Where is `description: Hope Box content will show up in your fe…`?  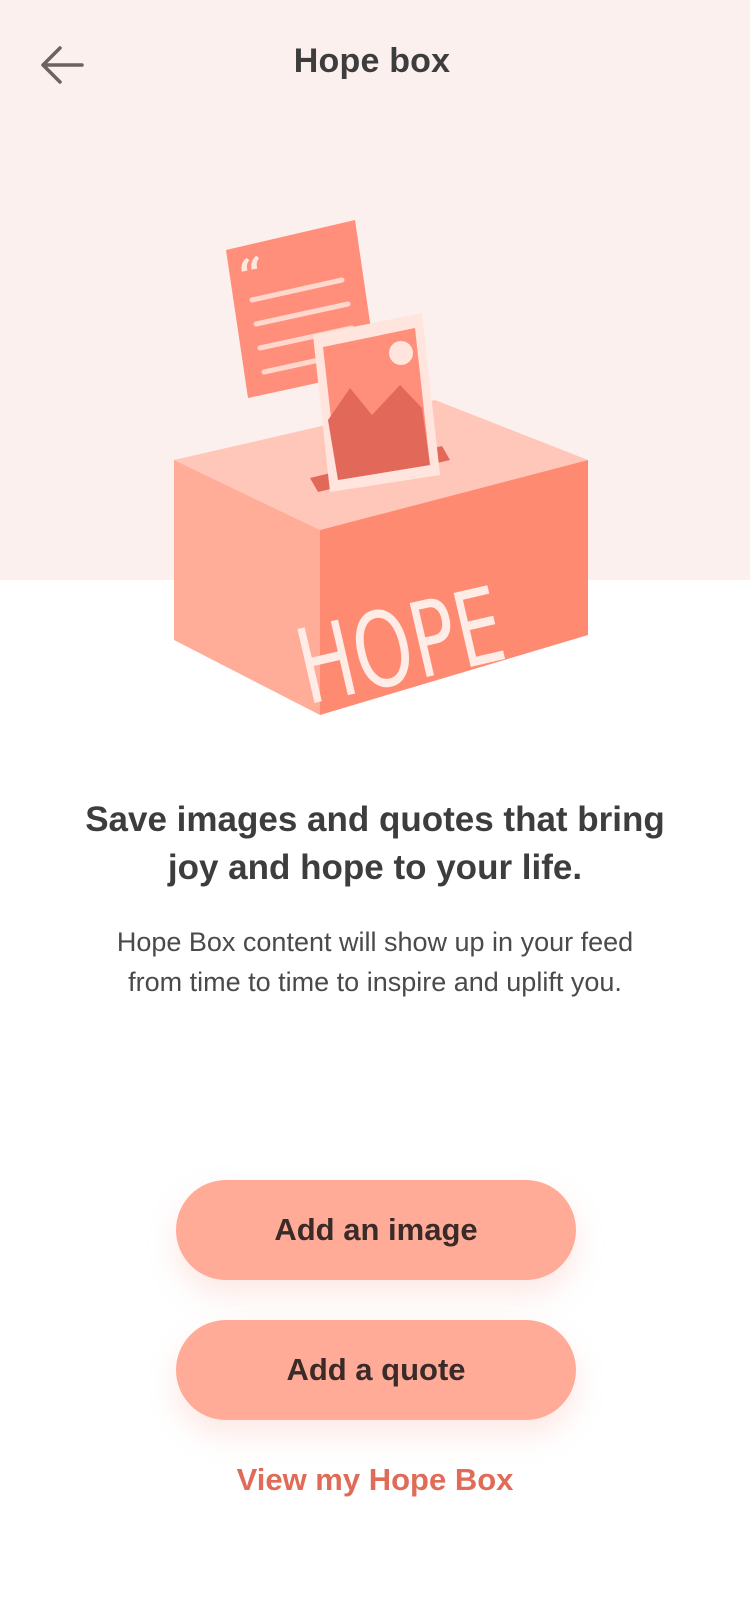
description: Hope Box content will show up in your fe… is located at coordinates (375, 962).